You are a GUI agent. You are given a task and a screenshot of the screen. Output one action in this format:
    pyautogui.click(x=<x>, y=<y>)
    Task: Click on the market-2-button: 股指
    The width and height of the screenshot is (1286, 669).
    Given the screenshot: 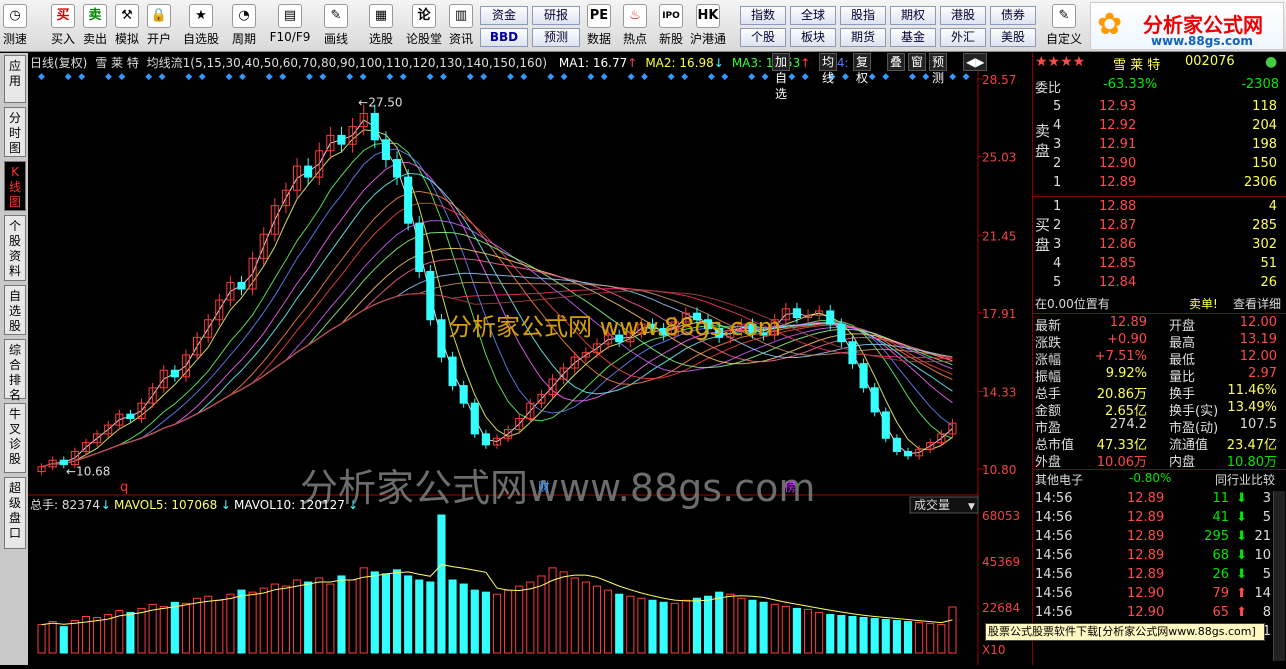 What is the action you would take?
    pyautogui.click(x=863, y=15)
    